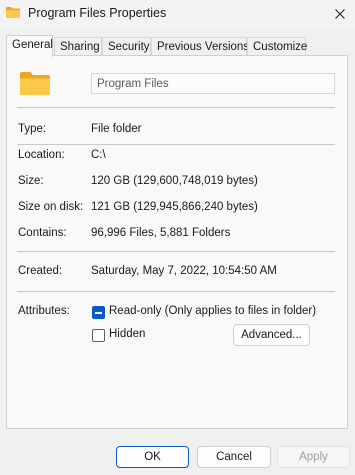  I want to click on type-value: File folder, so click(116, 129).